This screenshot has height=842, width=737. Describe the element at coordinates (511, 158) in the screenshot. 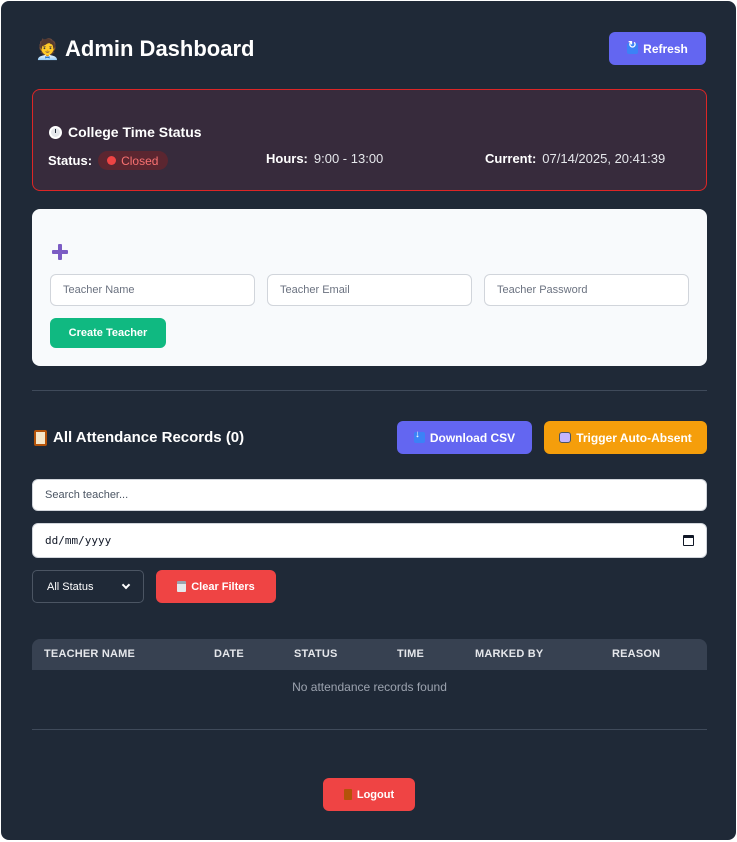

I see `current-label: Current:` at that location.